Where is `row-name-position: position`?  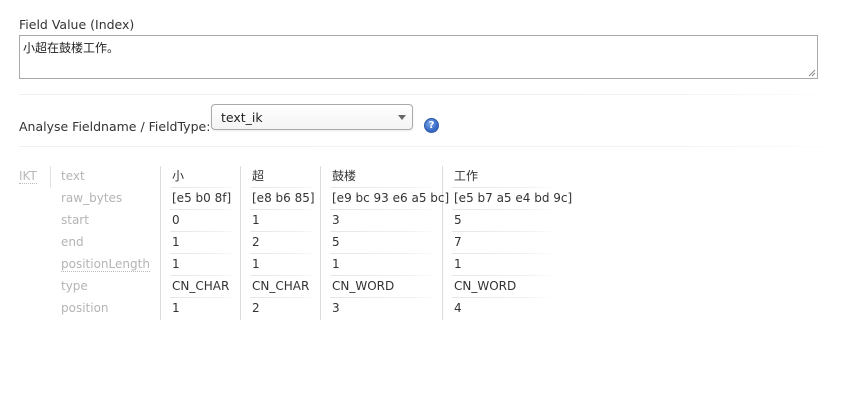 row-name-position: position is located at coordinates (85, 308).